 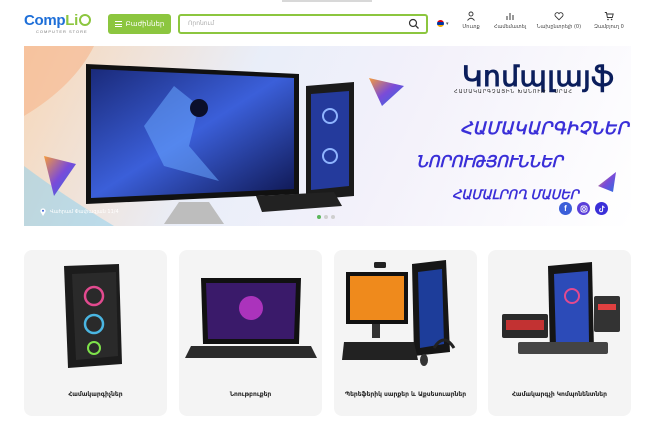 What do you see at coordinates (93, 316) in the screenshot?
I see `desktop-pc-image` at bounding box center [93, 316].